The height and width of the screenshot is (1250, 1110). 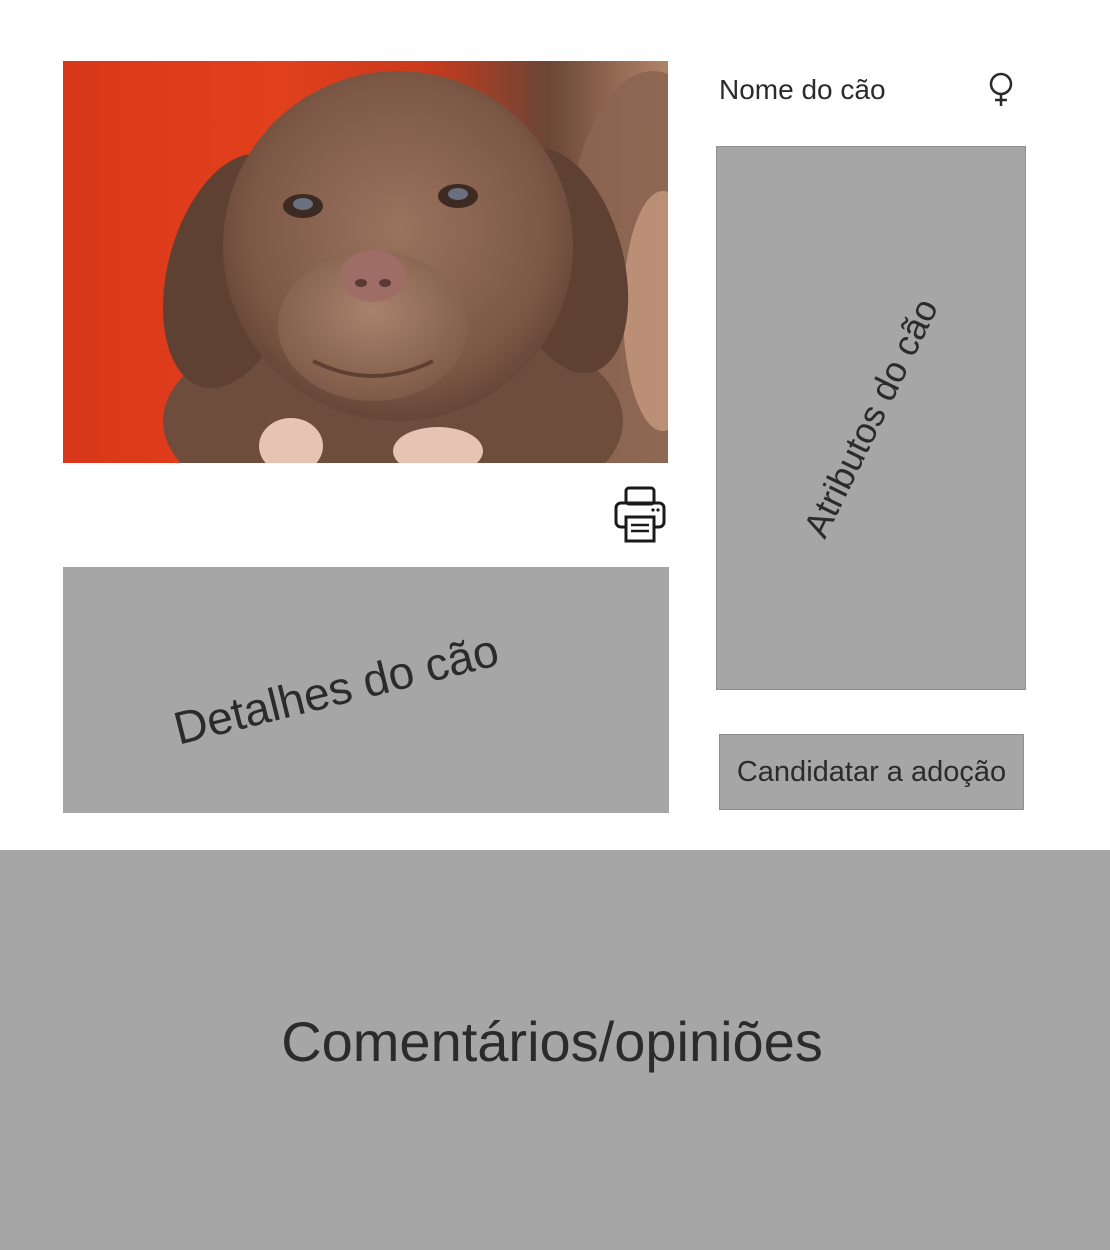 What do you see at coordinates (1001, 90) in the screenshot?
I see `female-symbol-icon` at bounding box center [1001, 90].